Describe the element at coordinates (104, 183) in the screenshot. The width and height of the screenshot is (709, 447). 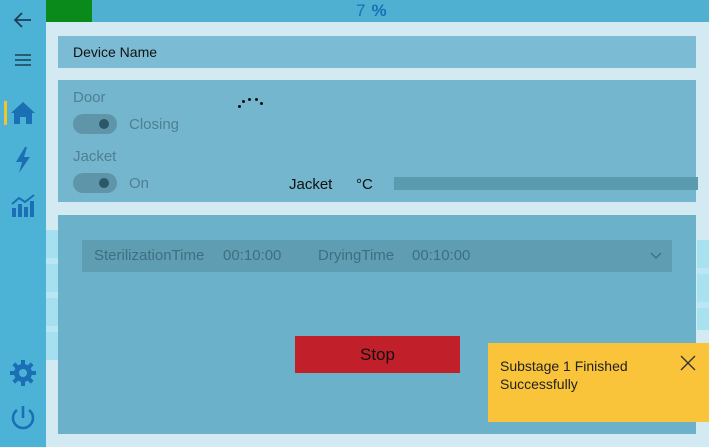
I see `jacket-toggle-knob` at that location.